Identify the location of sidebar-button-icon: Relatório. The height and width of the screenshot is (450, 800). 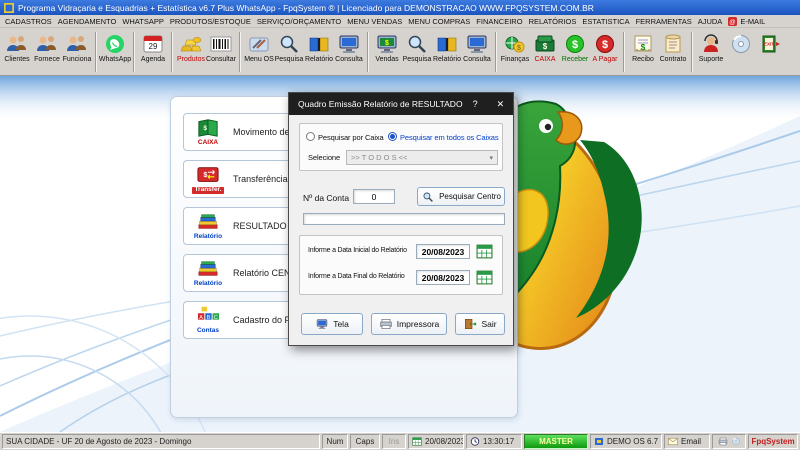
(208, 226).